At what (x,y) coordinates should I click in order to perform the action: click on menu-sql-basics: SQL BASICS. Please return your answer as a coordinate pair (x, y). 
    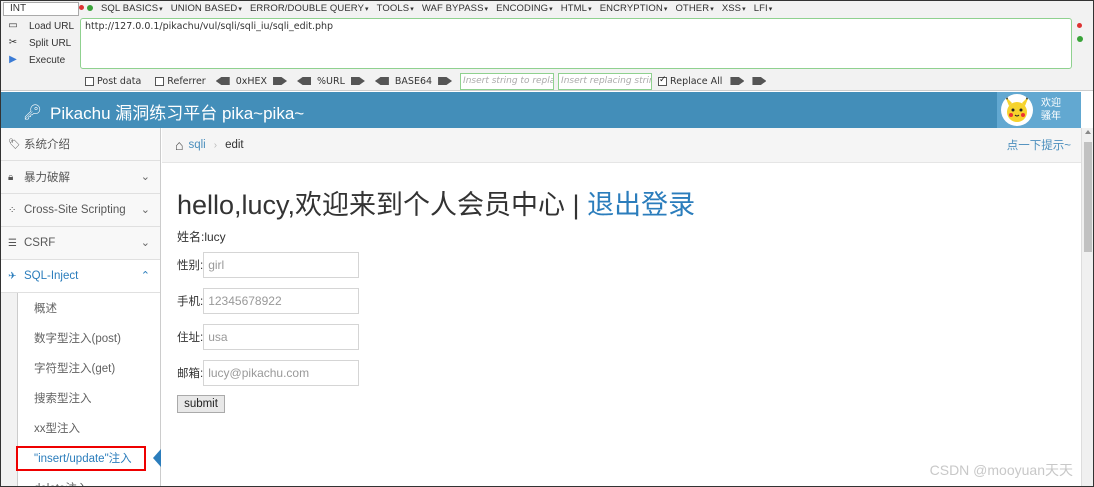
    Looking at the image, I should click on (132, 8).